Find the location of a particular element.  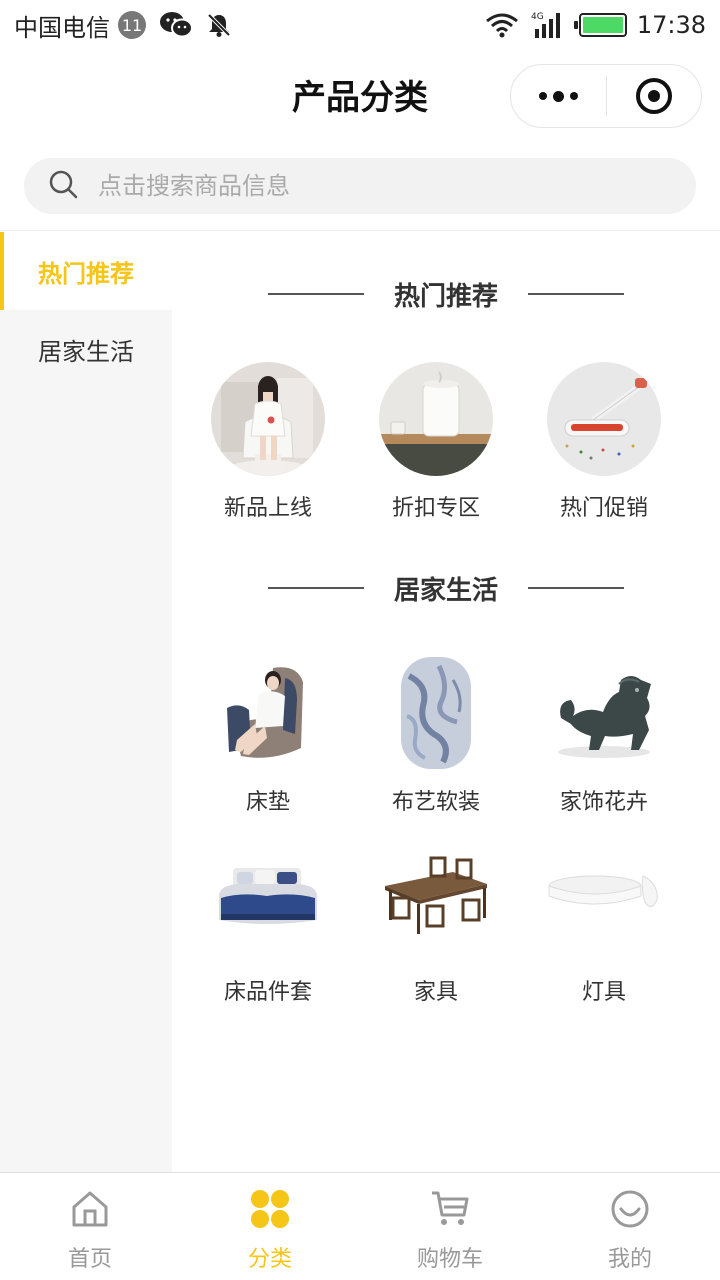

category-item-furniture: 家具 is located at coordinates (436, 926).